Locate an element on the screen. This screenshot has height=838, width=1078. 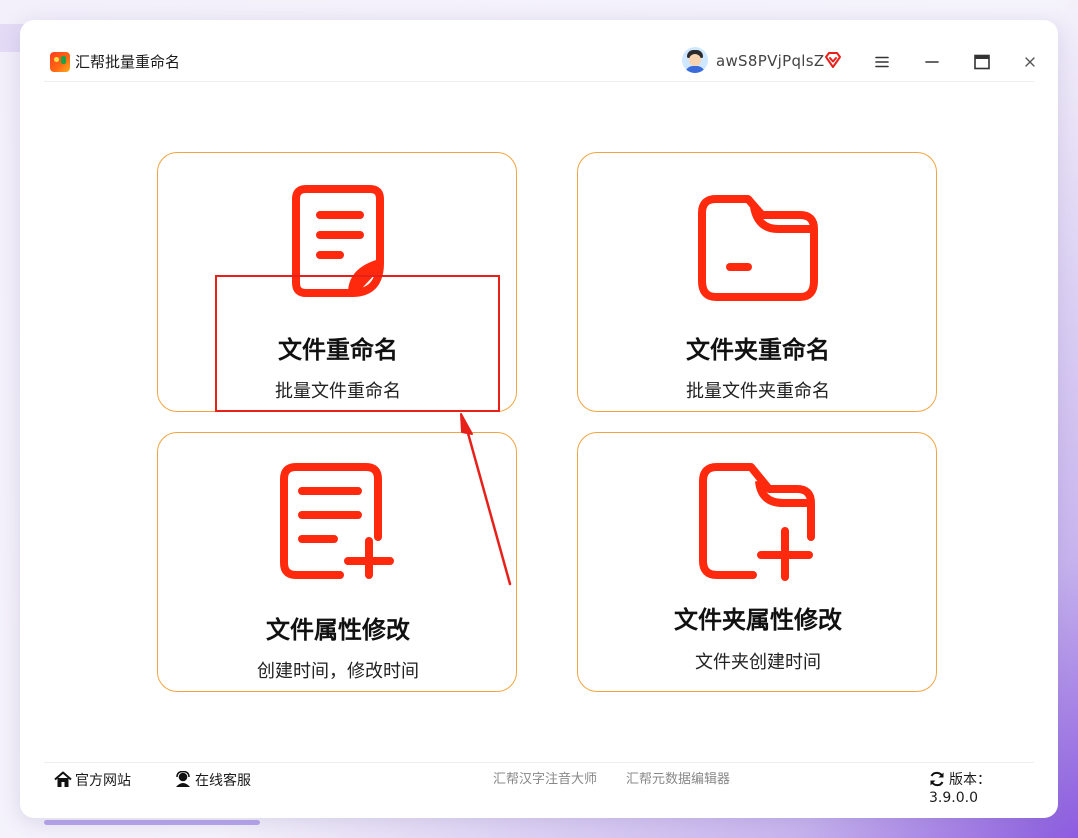
minimize-icon is located at coordinates (932, 62).